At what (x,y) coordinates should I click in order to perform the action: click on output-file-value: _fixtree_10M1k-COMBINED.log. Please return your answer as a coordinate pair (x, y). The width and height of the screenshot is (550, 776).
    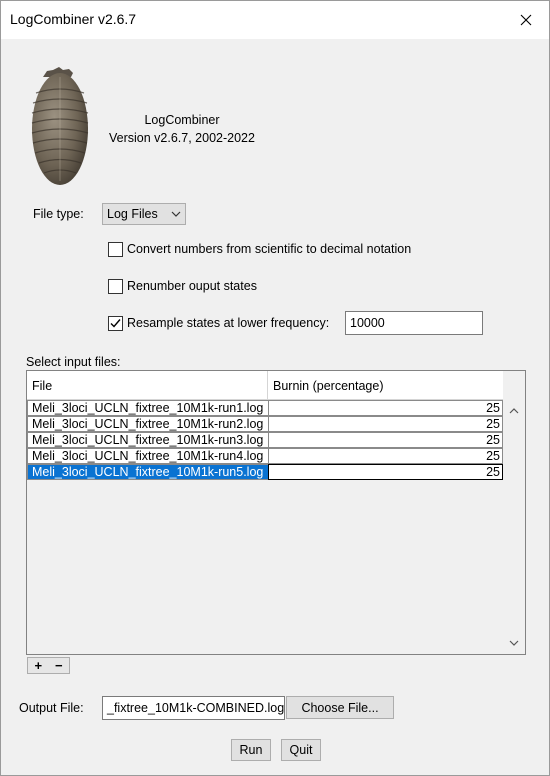
    Looking at the image, I should click on (196, 708).